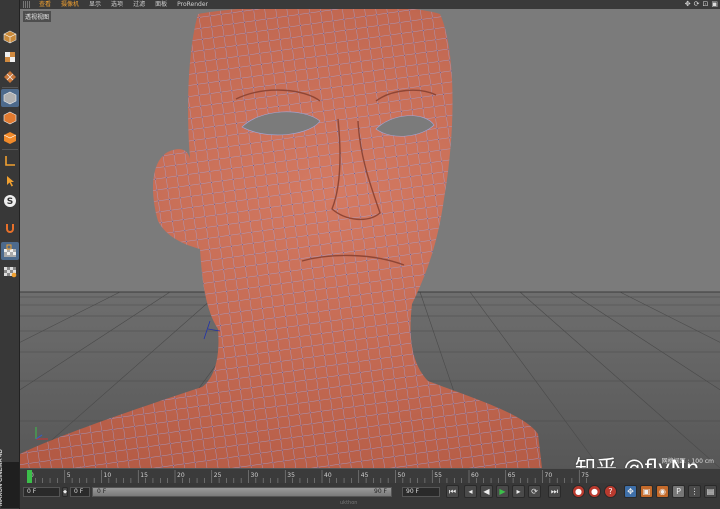  What do you see at coordinates (688, 4) in the screenshot?
I see `move-view-icon: ✥` at bounding box center [688, 4].